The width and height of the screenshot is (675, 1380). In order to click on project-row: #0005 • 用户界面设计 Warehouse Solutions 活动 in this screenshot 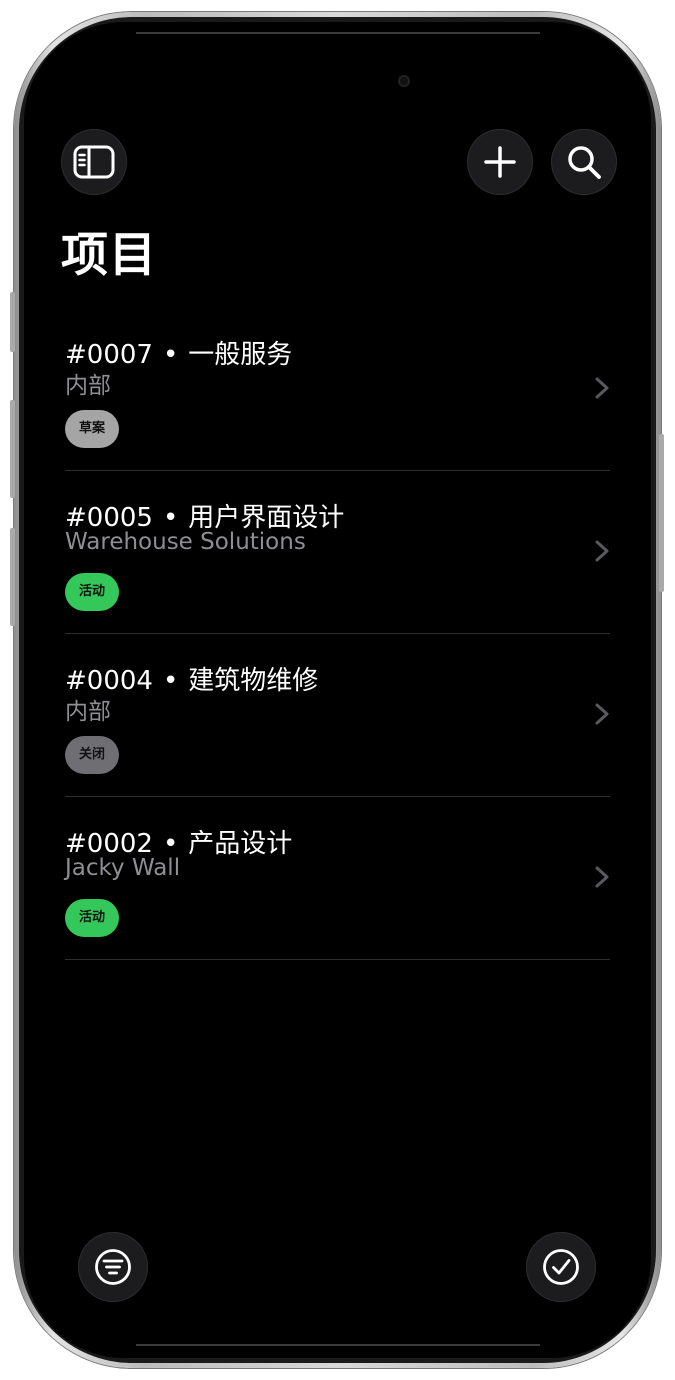, I will do `click(337, 552)`.